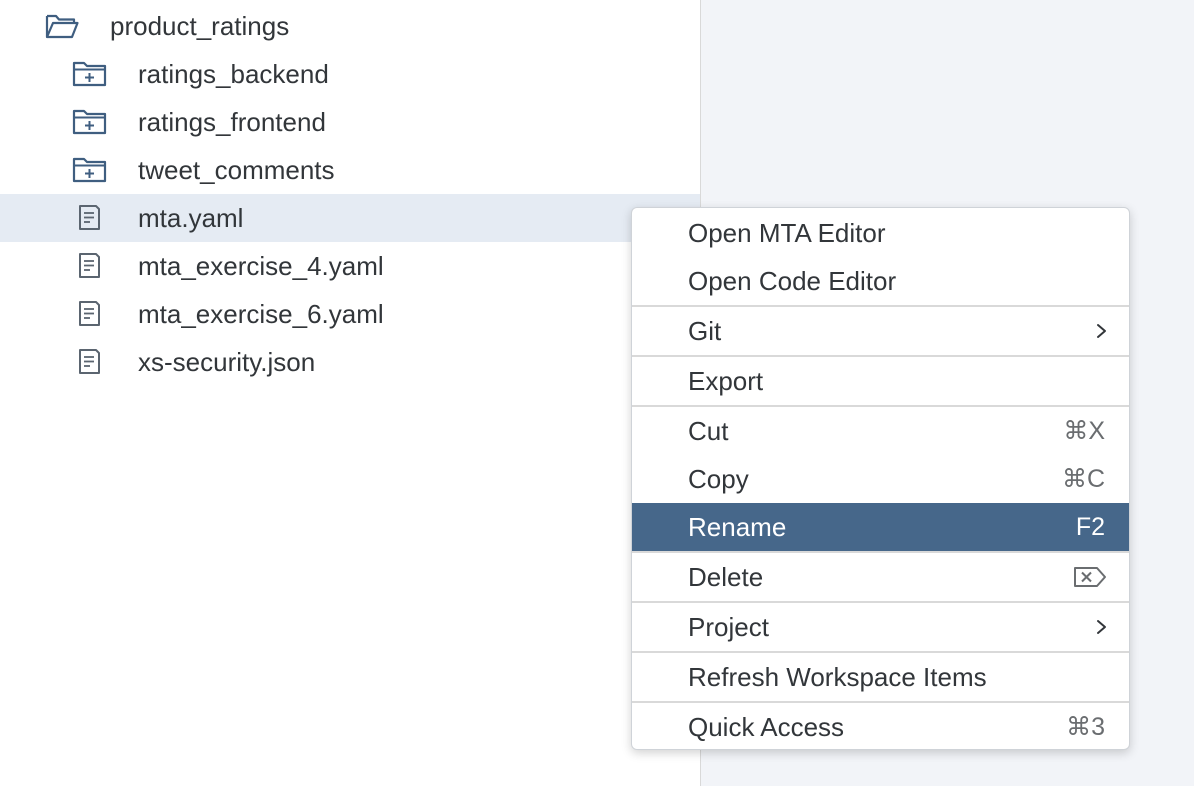 Image resolution: width=1194 pixels, height=786 pixels. What do you see at coordinates (792, 281) in the screenshot?
I see `menu-item-label: Open Code Editor` at bounding box center [792, 281].